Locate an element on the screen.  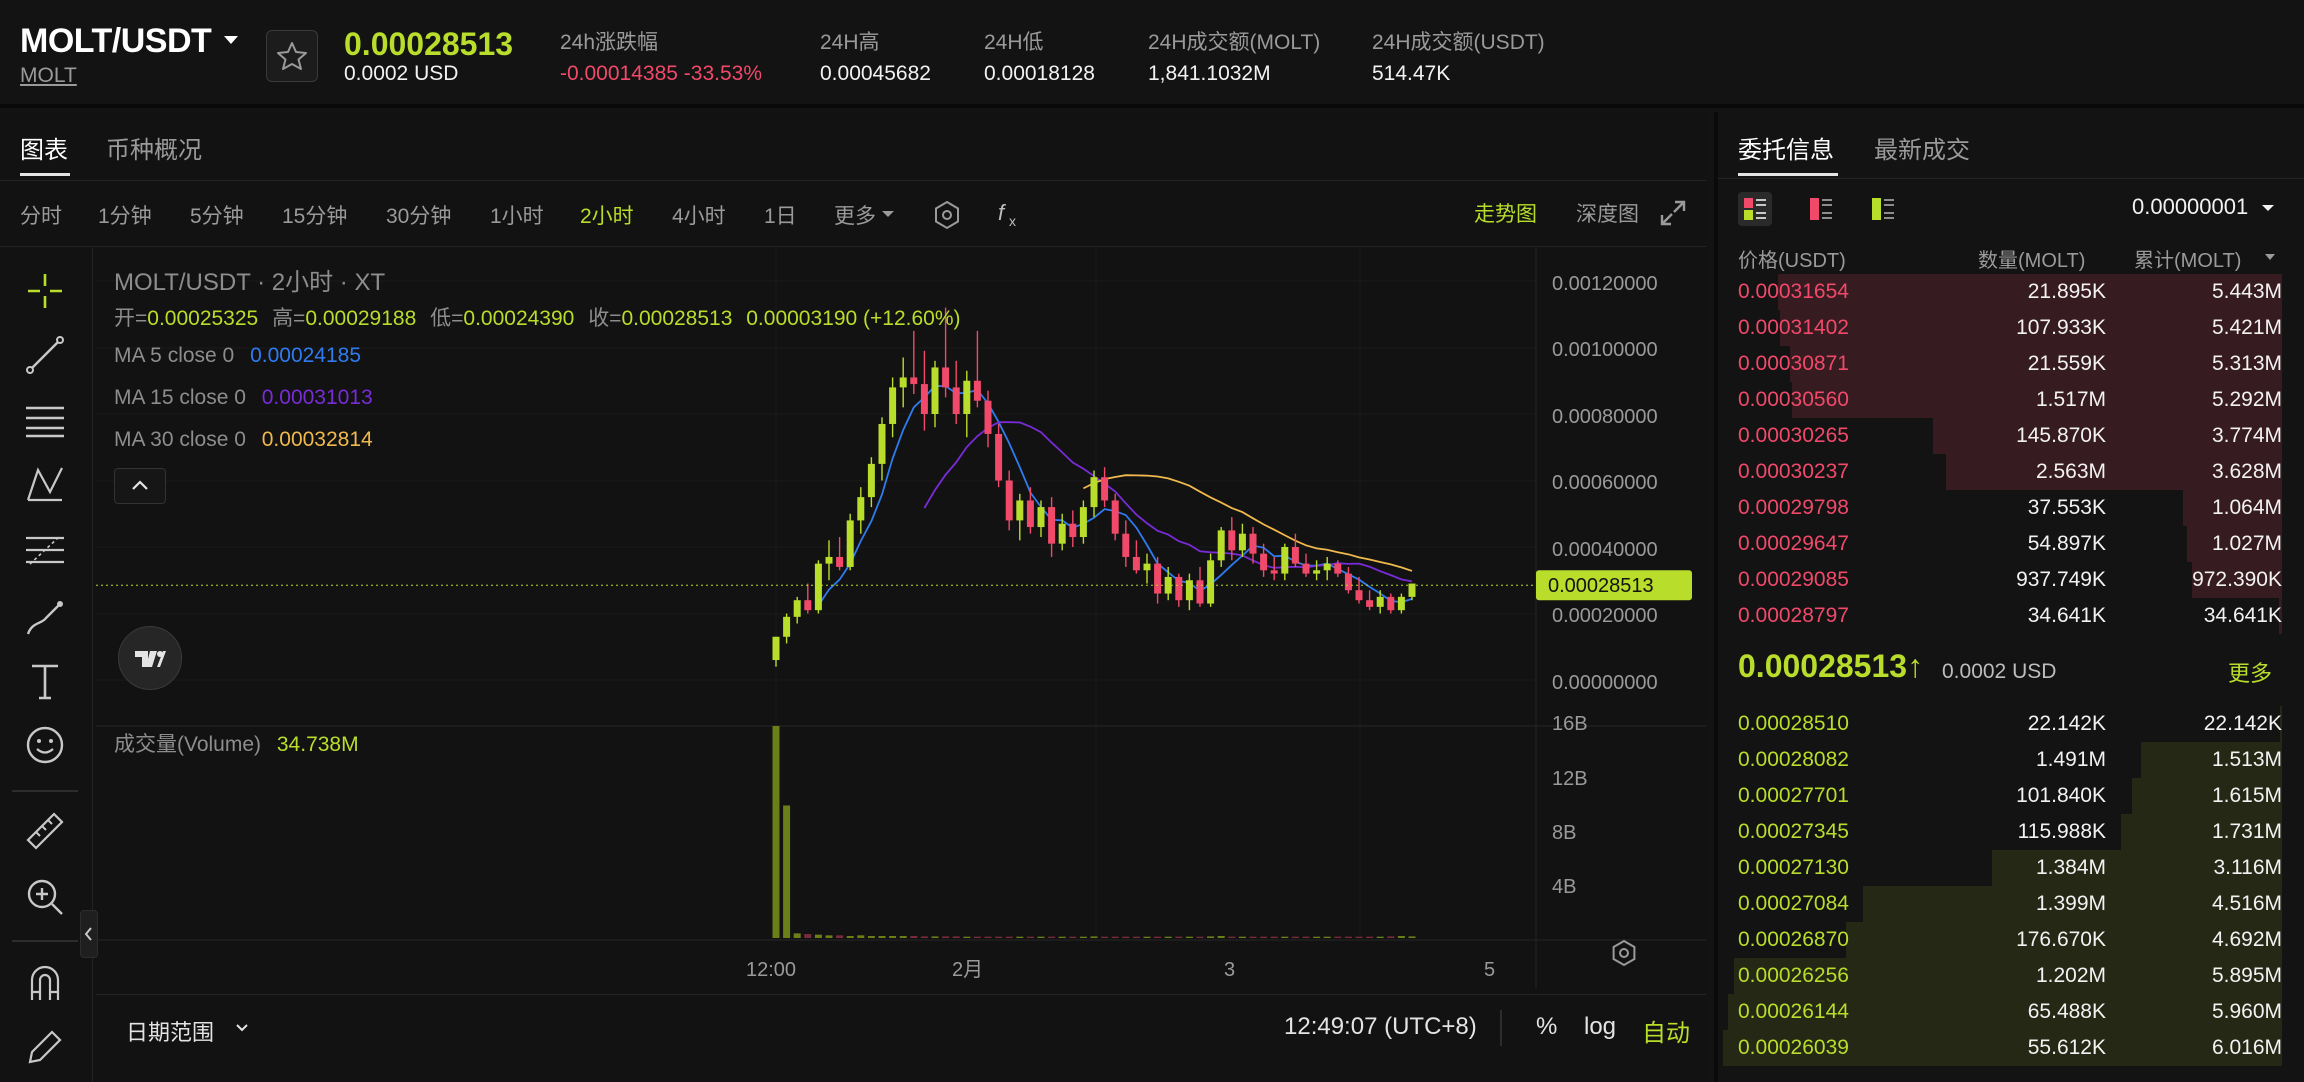
ask-qty: 2.563M is located at coordinates (2070, 471).